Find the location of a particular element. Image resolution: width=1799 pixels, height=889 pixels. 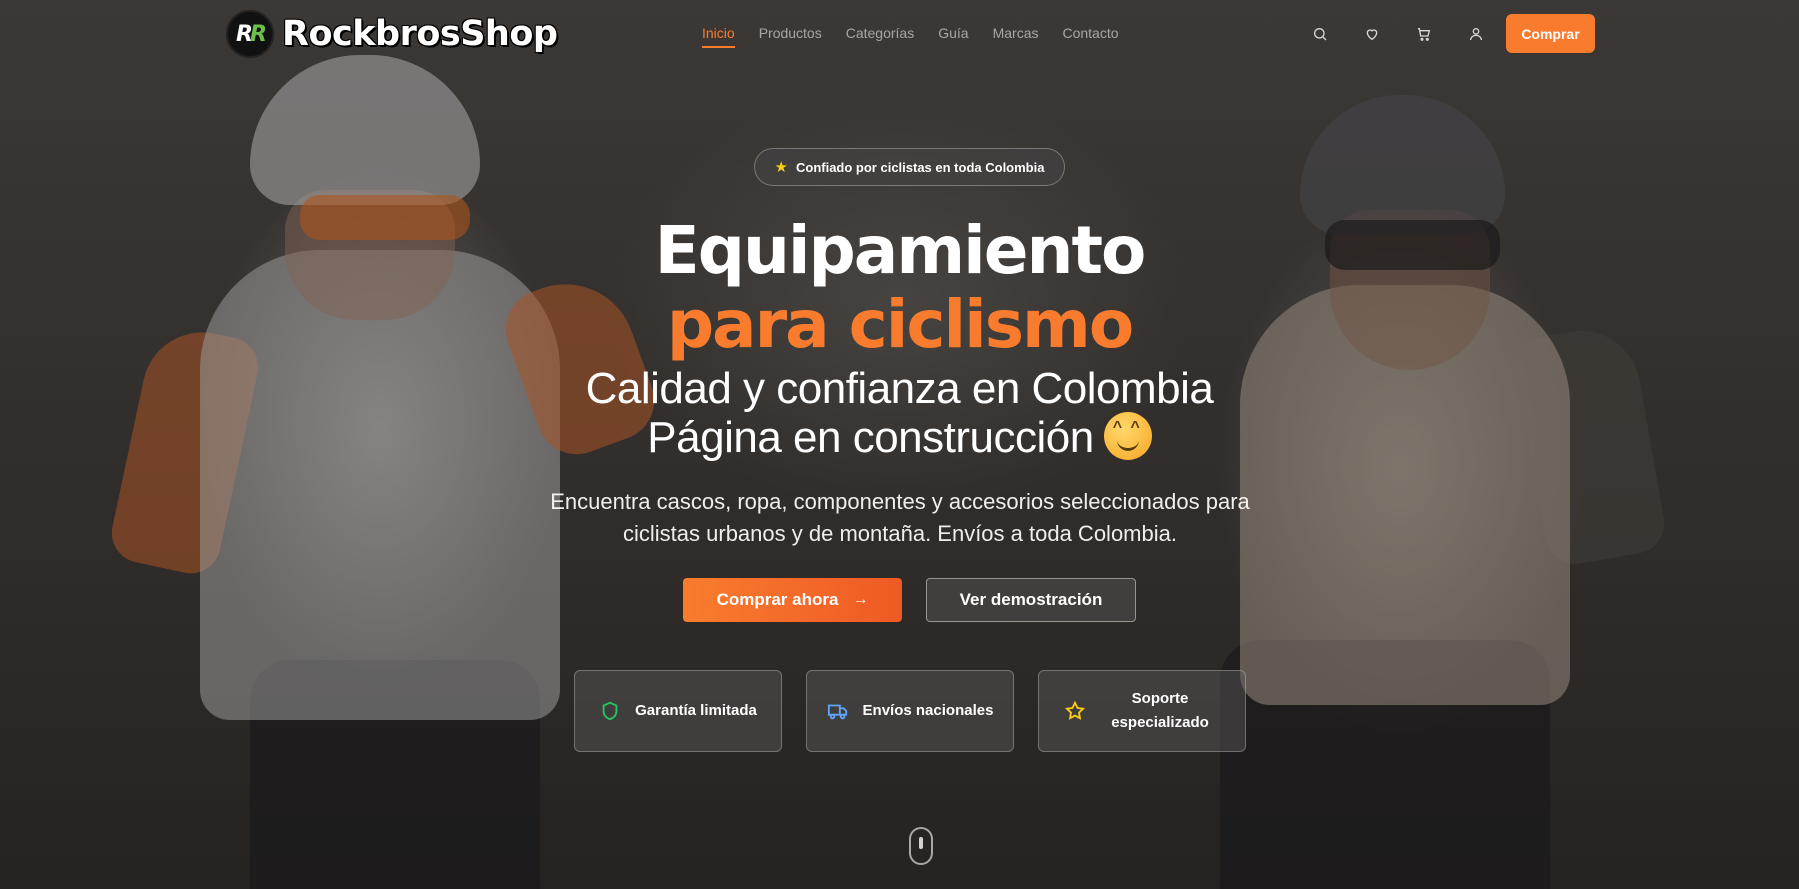

hero-subtitle-line2-text: Página en construcción is located at coordinates (870, 437).